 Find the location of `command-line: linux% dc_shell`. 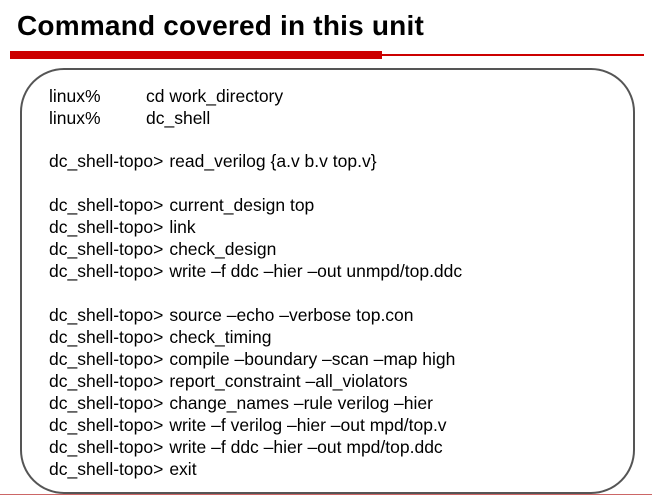

command-line: linux% dc_shell is located at coordinates (166, 118).